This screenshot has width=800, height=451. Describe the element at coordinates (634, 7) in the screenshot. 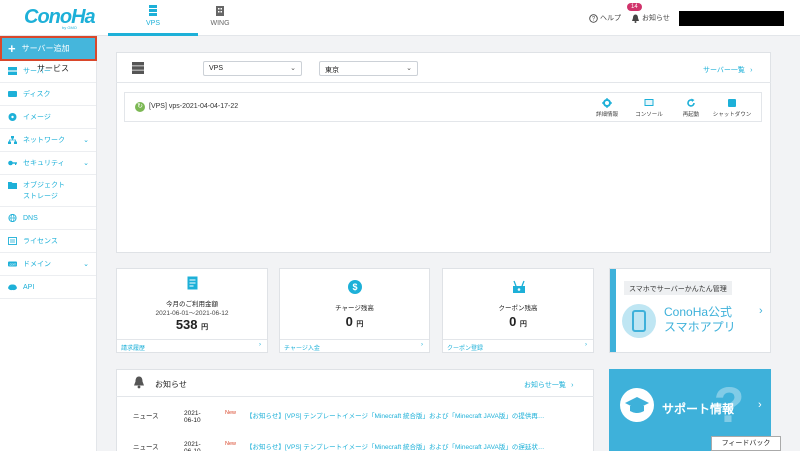

I see `notification-count-badge: 14` at that location.